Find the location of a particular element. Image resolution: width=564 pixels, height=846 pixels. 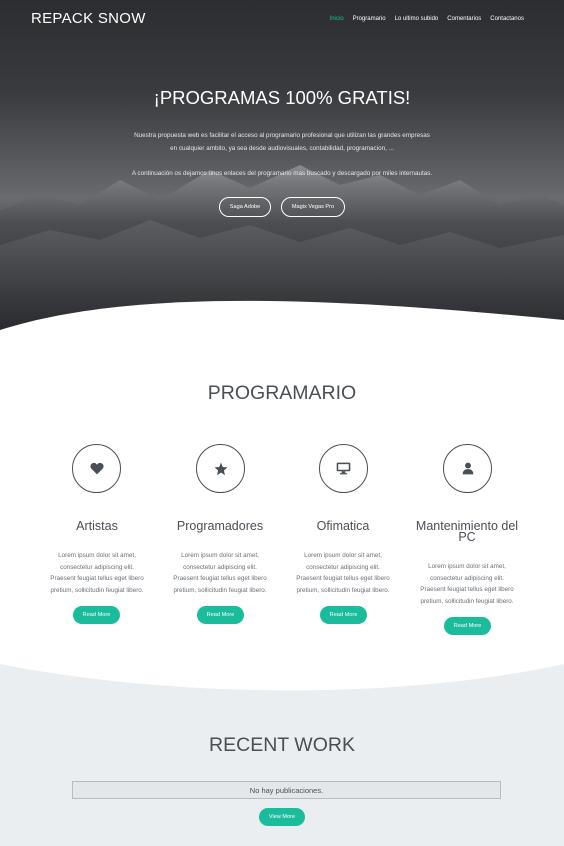

heart-icon is located at coordinates (96, 468).